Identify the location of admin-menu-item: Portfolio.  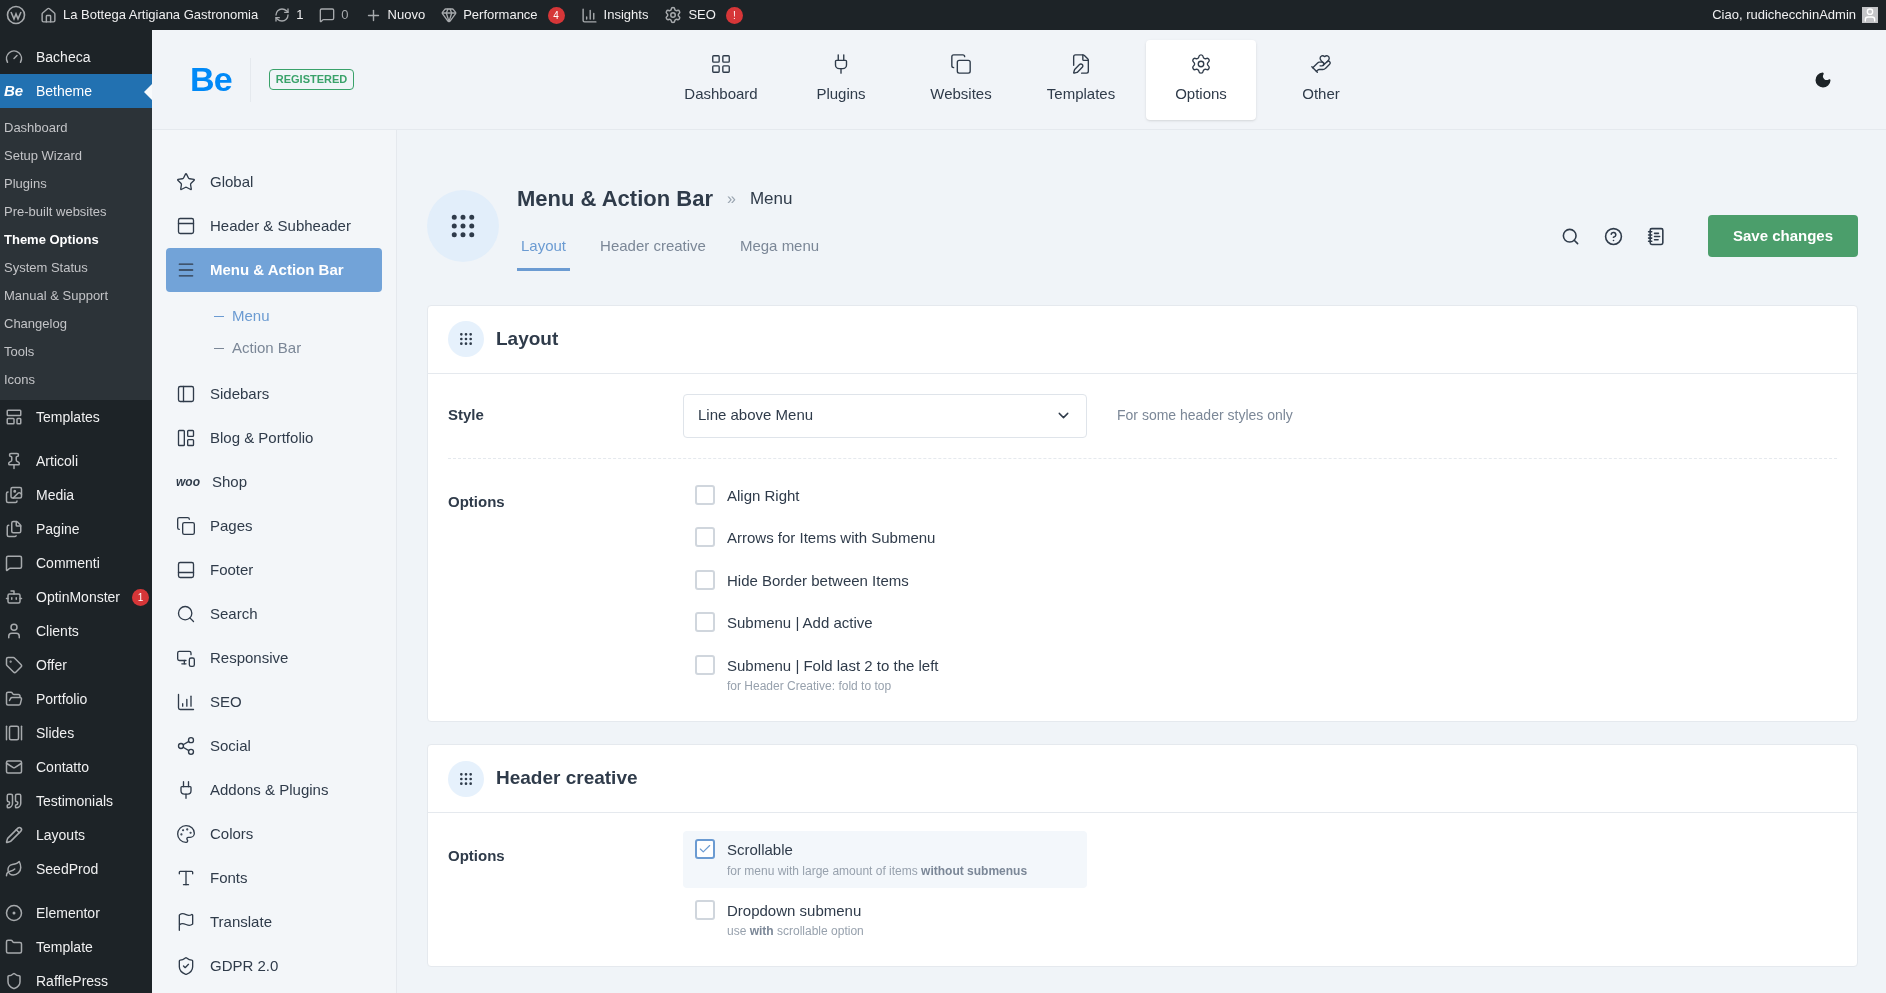
(76, 699).